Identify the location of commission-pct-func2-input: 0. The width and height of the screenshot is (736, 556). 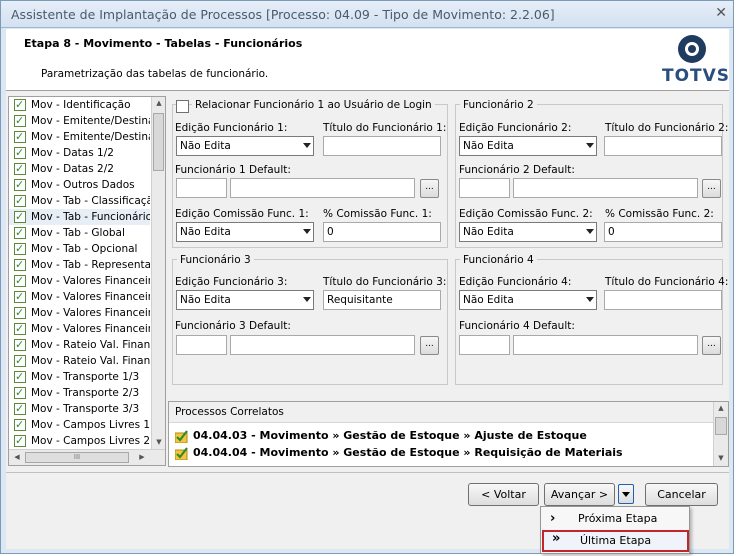
(663, 232).